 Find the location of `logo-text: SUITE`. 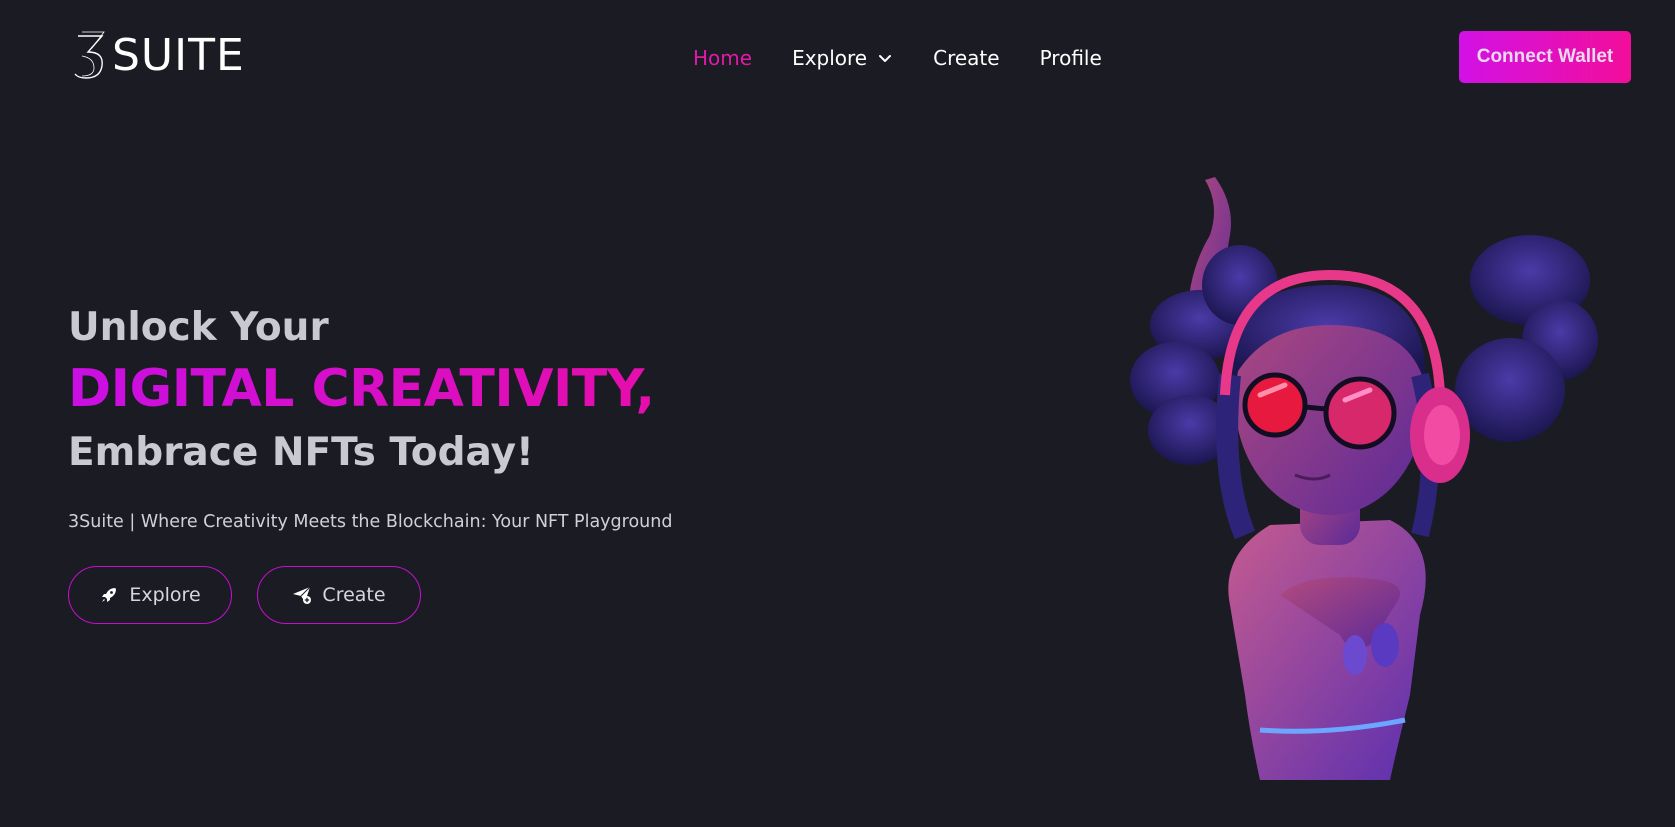

logo-text: SUITE is located at coordinates (178, 55).